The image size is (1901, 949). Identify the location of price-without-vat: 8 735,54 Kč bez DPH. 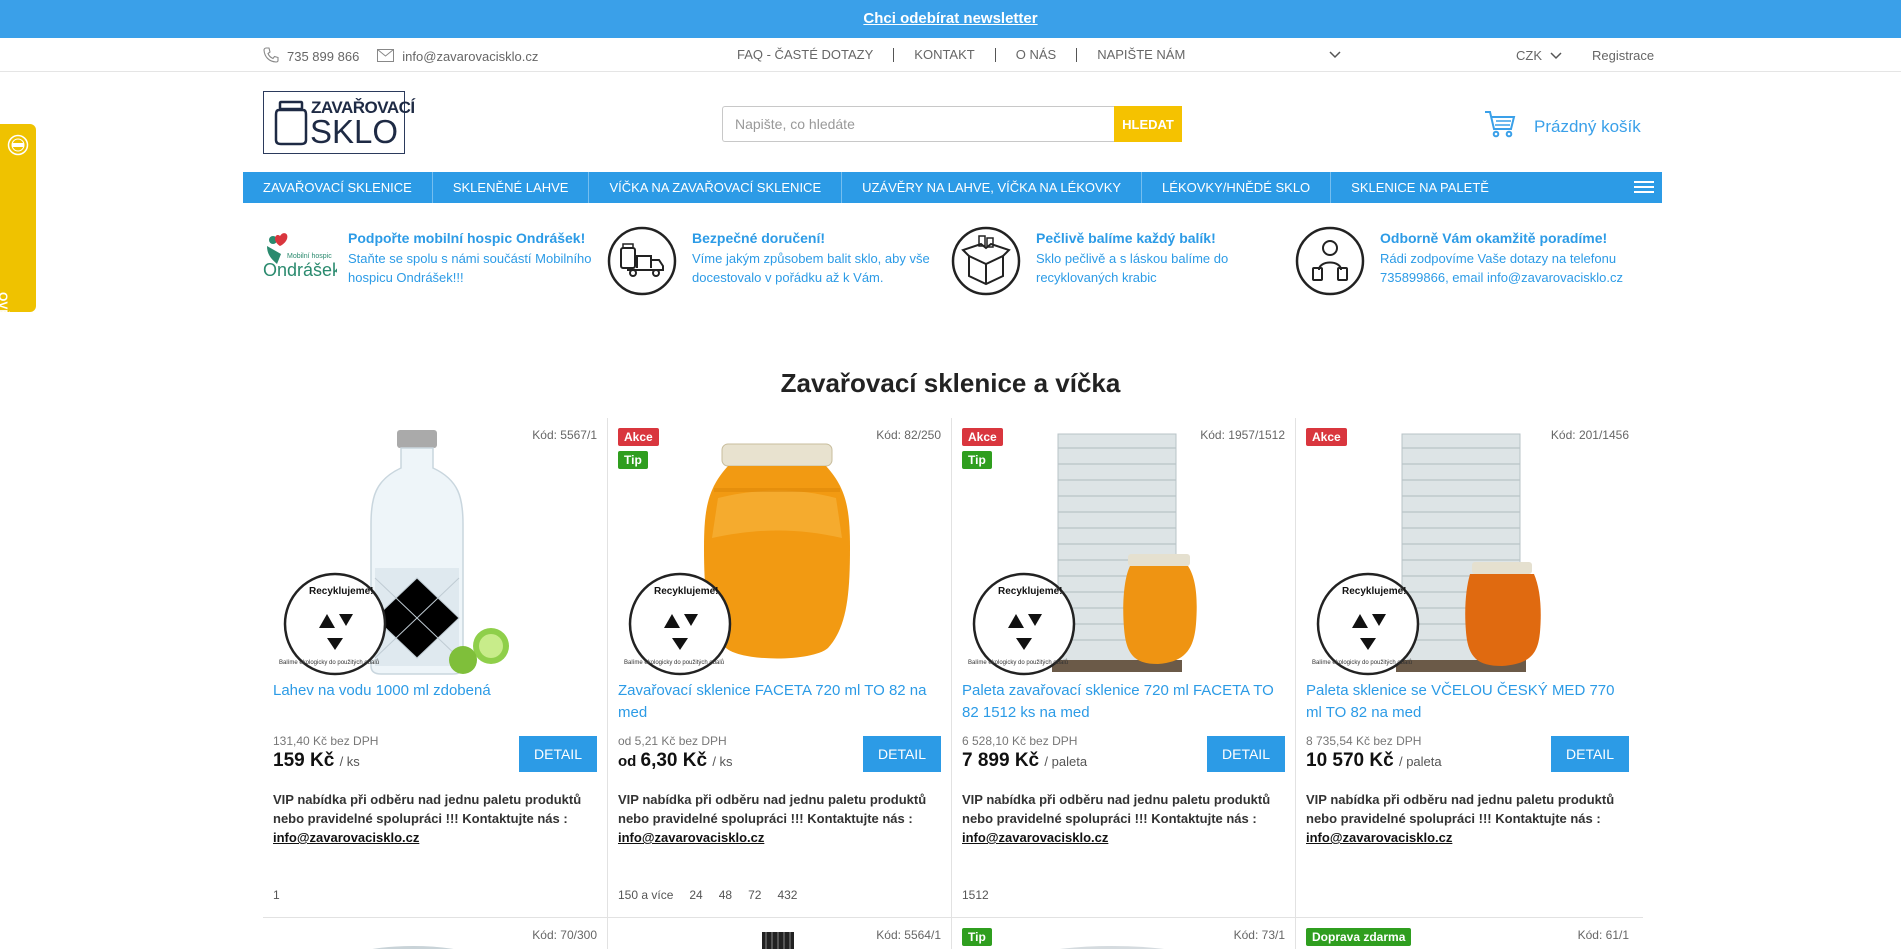
(1364, 741).